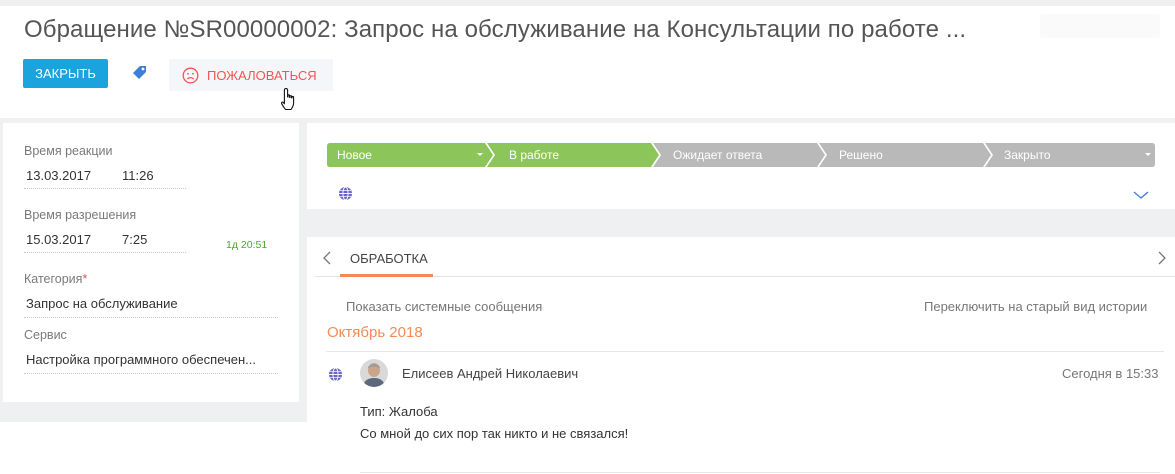  What do you see at coordinates (105, 252) in the screenshot?
I see `resolution-field-underline` at bounding box center [105, 252].